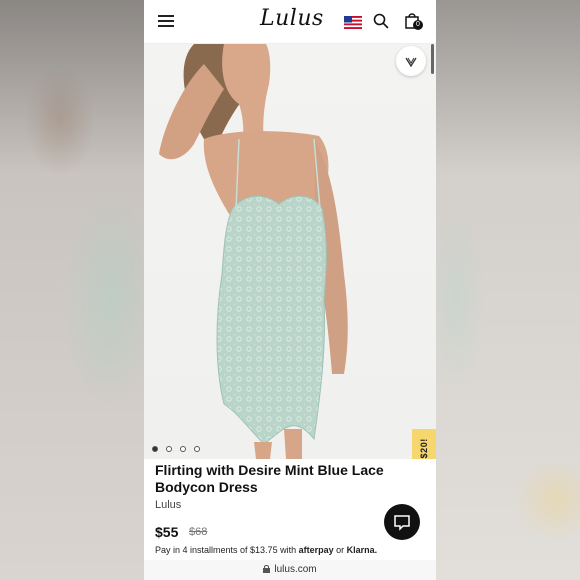  What do you see at coordinates (432, 59) in the screenshot?
I see `scrollbar` at bounding box center [432, 59].